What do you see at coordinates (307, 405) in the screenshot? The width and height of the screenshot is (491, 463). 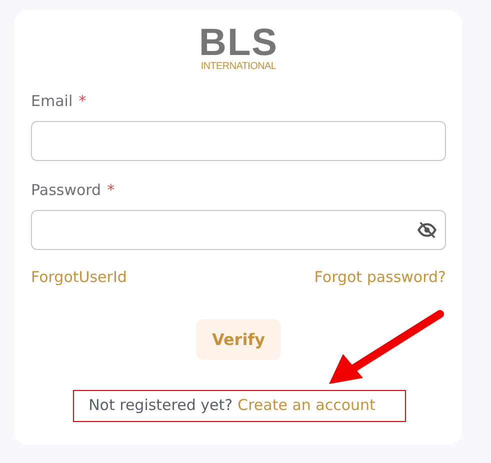 I see `create-account-link: Create an account` at bounding box center [307, 405].